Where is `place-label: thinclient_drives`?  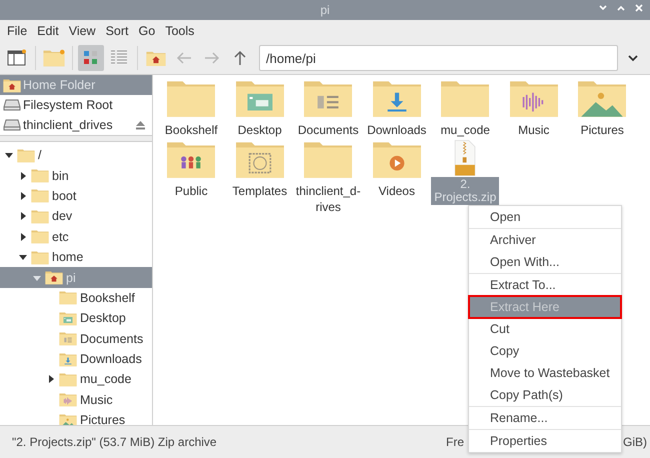 place-label: thinclient_drives is located at coordinates (68, 125).